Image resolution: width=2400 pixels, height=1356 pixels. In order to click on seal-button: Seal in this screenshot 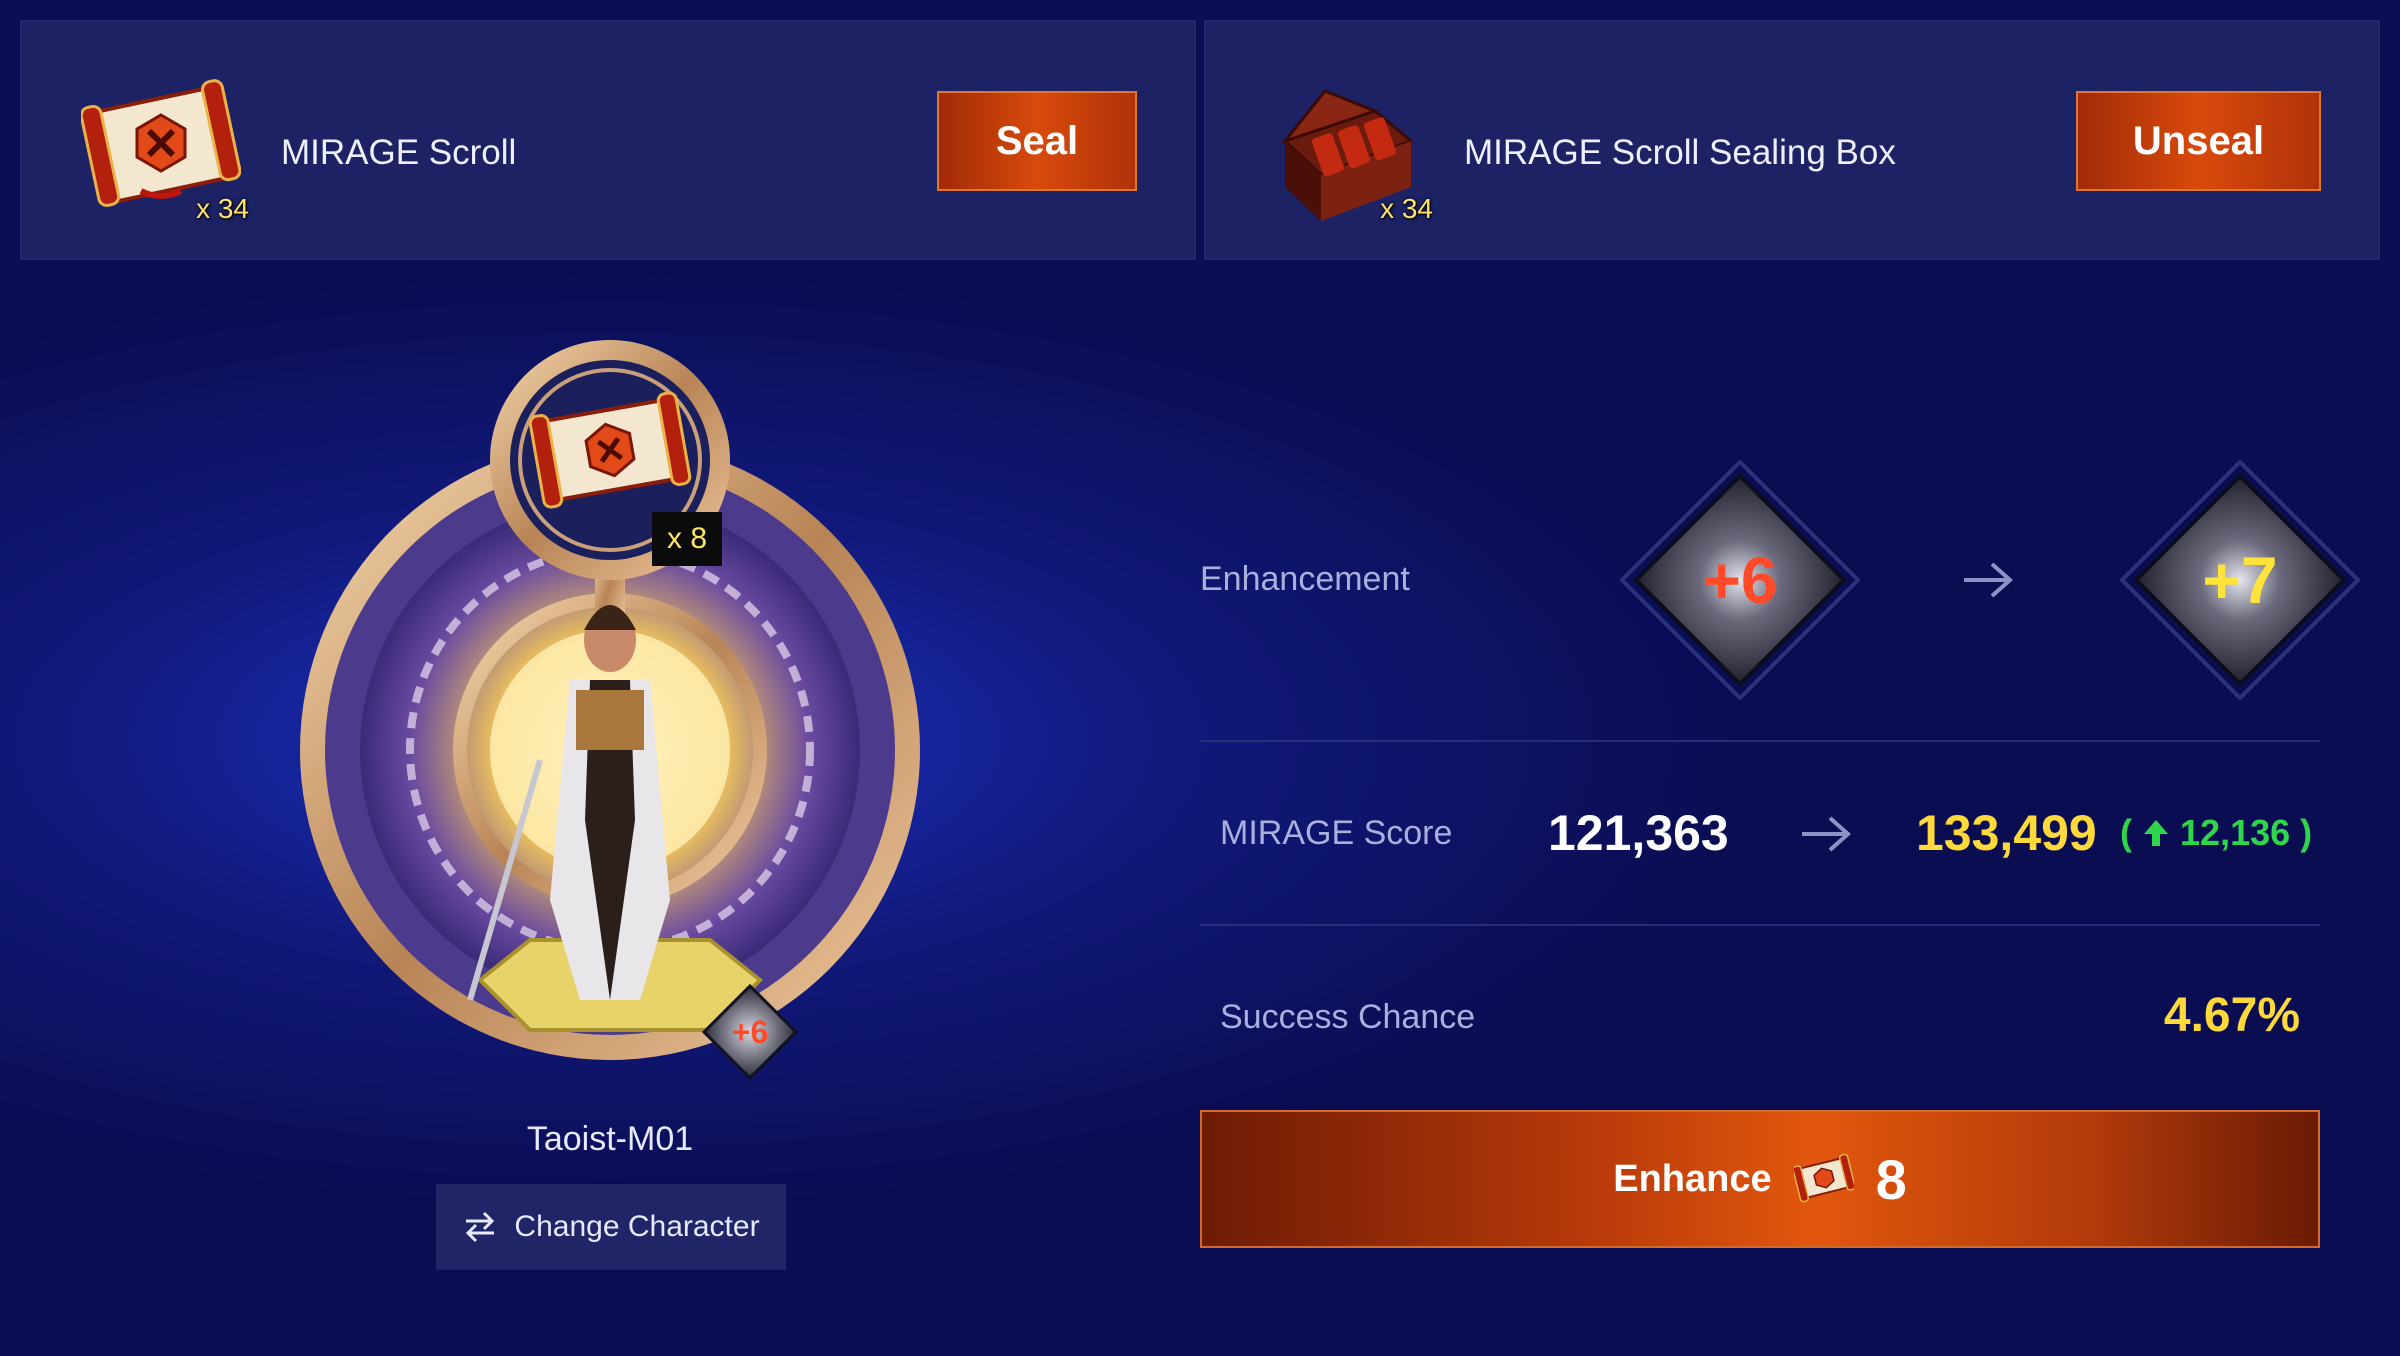, I will do `click(1037, 141)`.